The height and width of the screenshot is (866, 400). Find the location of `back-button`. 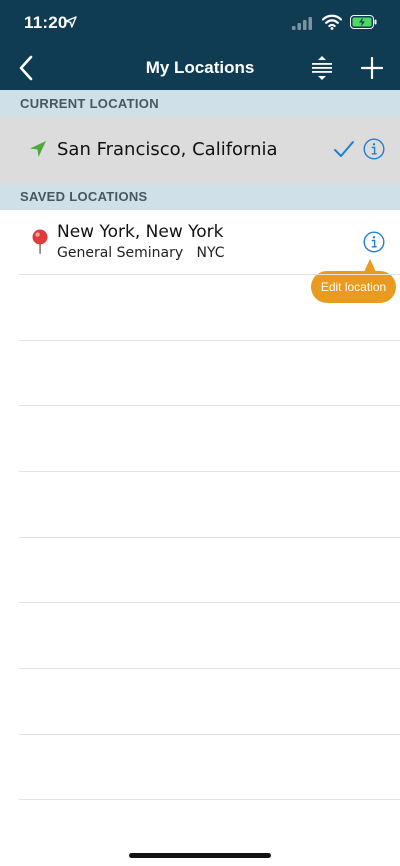

back-button is located at coordinates (27, 68).